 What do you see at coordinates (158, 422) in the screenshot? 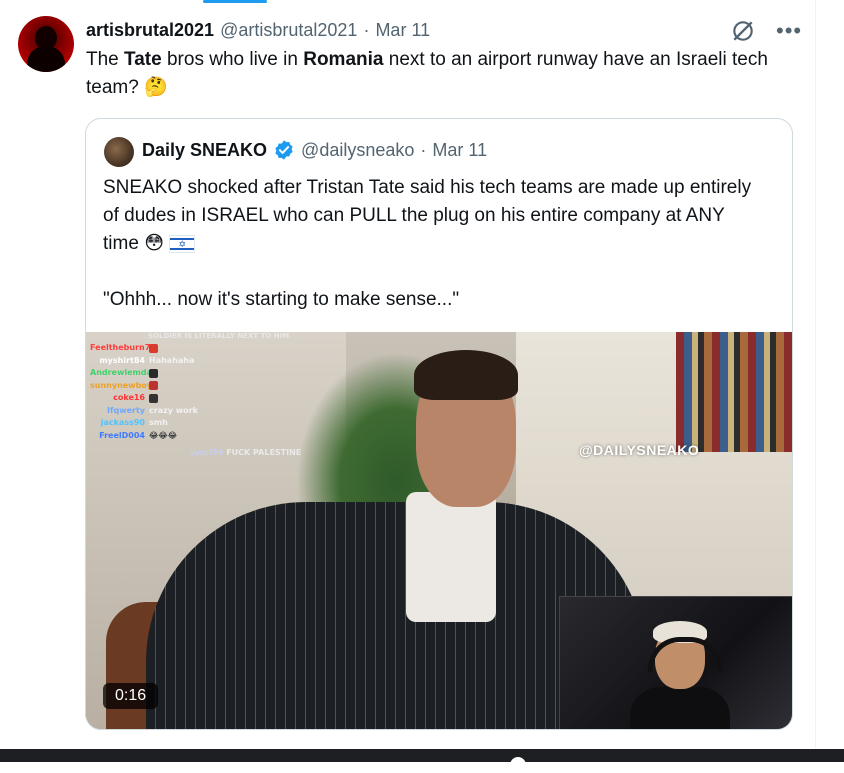
I see `chat-msg: smh` at bounding box center [158, 422].